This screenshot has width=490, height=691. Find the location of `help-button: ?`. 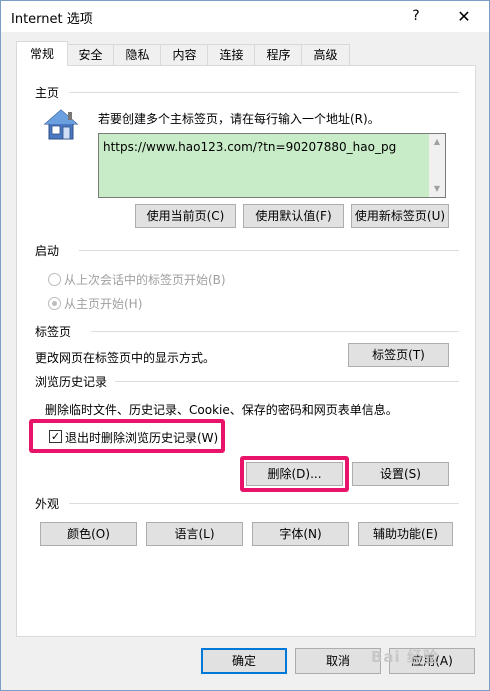

help-button: ? is located at coordinates (416, 16).